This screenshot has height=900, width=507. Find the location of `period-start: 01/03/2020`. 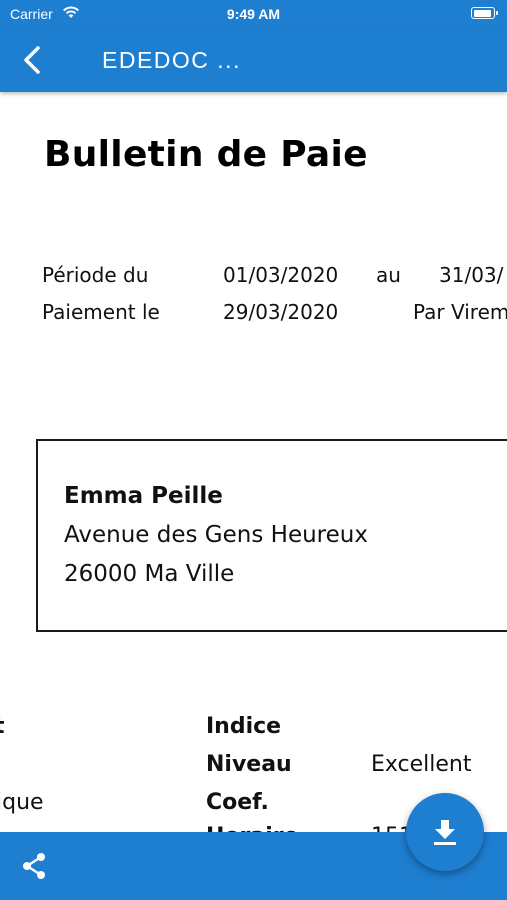

period-start: 01/03/2020 is located at coordinates (281, 275).